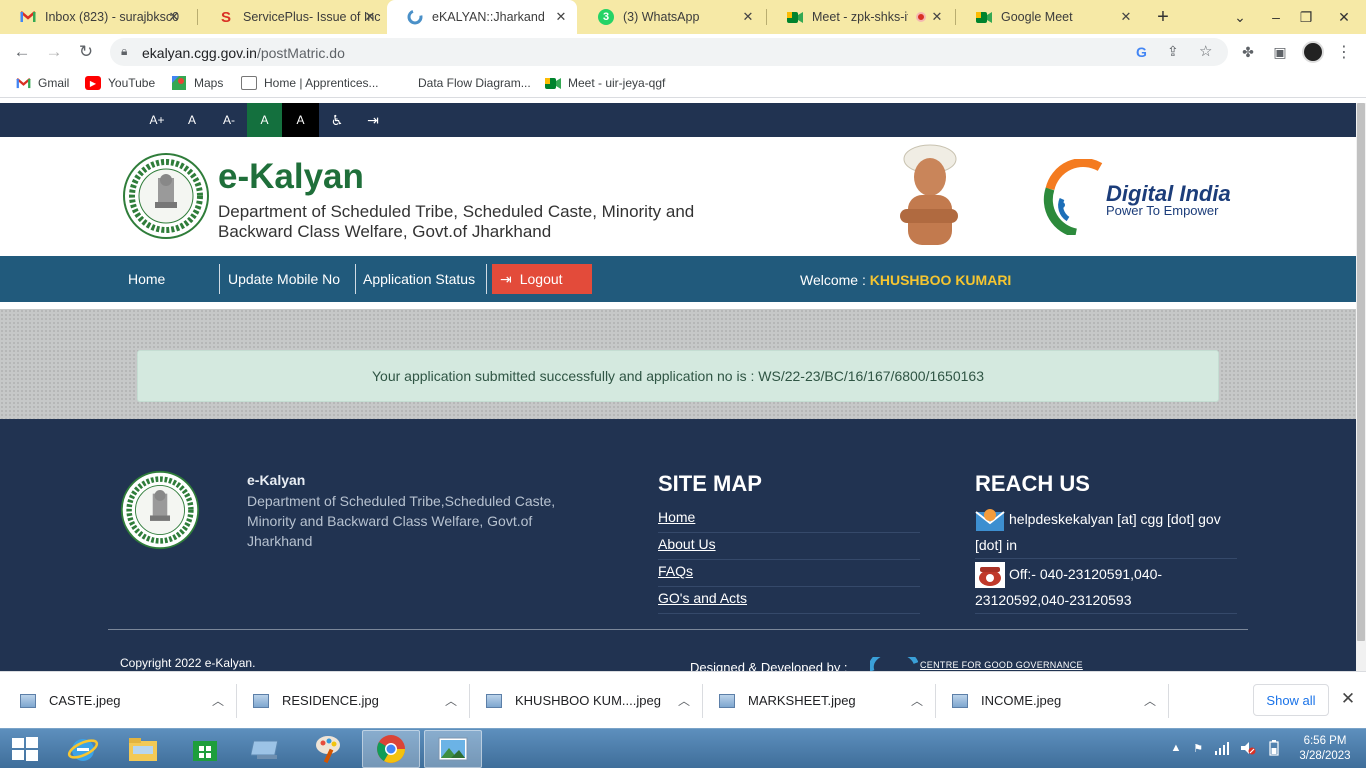 Image resolution: width=1366 pixels, height=768 pixels. Describe the element at coordinates (1198, 748) in the screenshot. I see `action-center-flag-icon: ⚑` at that location.